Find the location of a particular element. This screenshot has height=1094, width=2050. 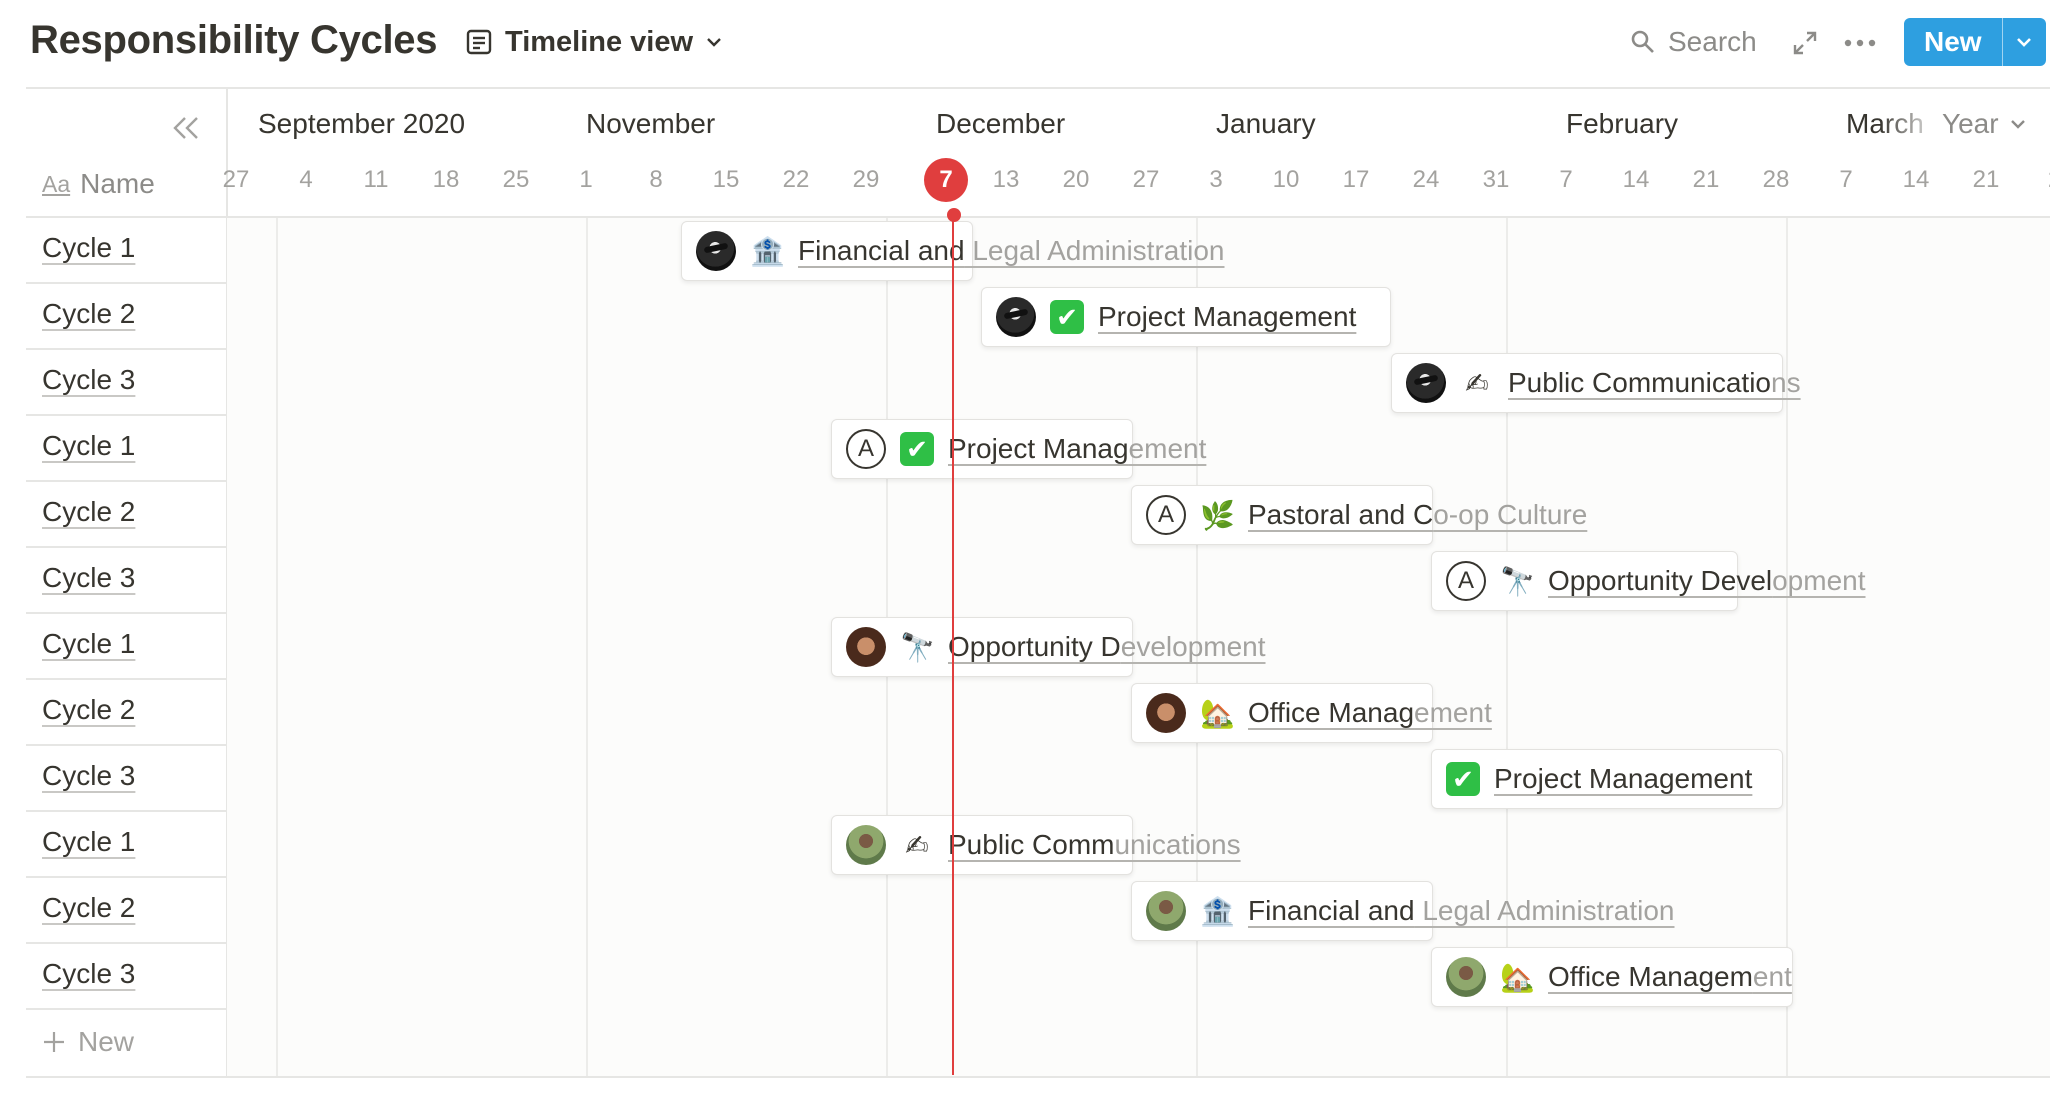

chevron-down-icon is located at coordinates (2024, 42).